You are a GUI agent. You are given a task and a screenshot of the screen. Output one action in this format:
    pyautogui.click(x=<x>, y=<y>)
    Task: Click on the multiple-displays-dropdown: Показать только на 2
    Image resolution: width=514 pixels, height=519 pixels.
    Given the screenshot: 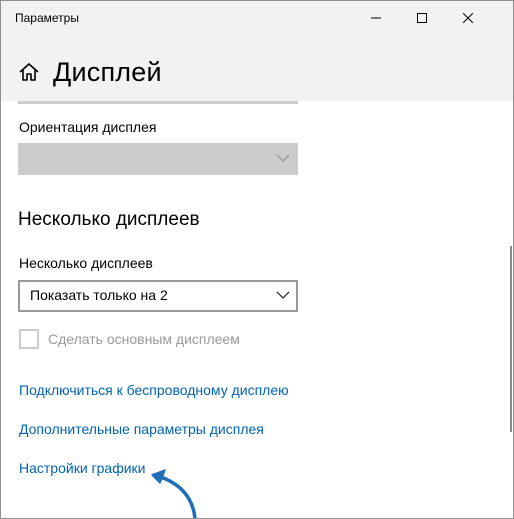 What is the action you would take?
    pyautogui.click(x=158, y=296)
    